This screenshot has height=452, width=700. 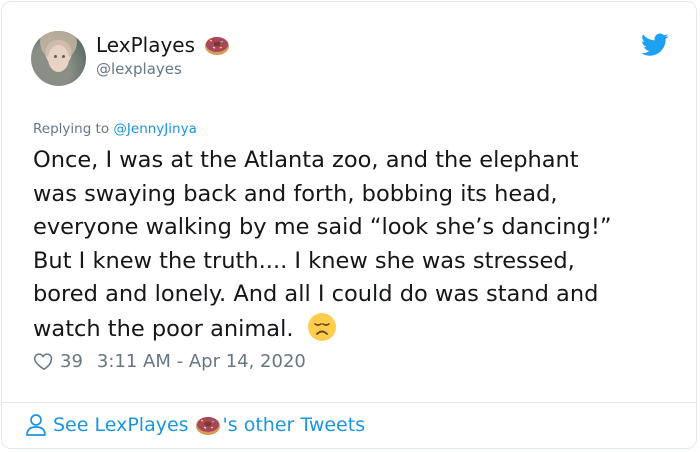 I want to click on avatar-face, so click(x=58, y=58).